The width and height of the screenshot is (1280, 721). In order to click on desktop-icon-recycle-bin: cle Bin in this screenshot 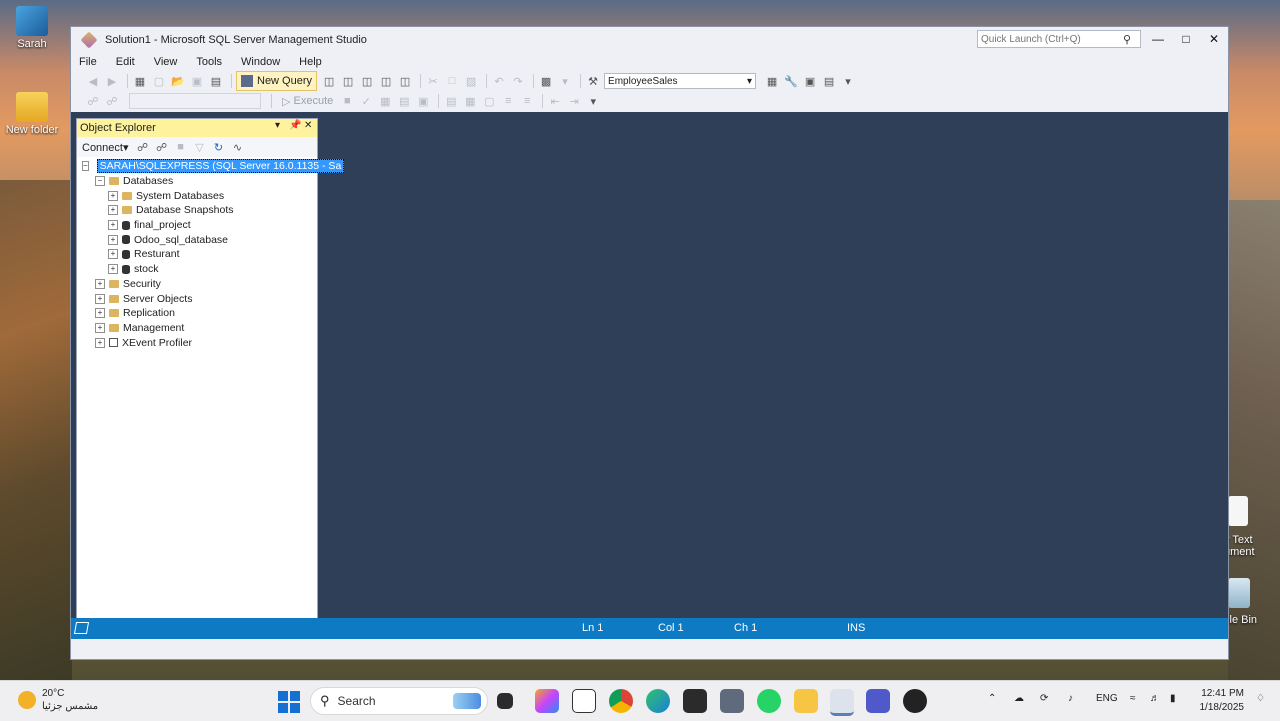, I will do `click(1252, 602)`.